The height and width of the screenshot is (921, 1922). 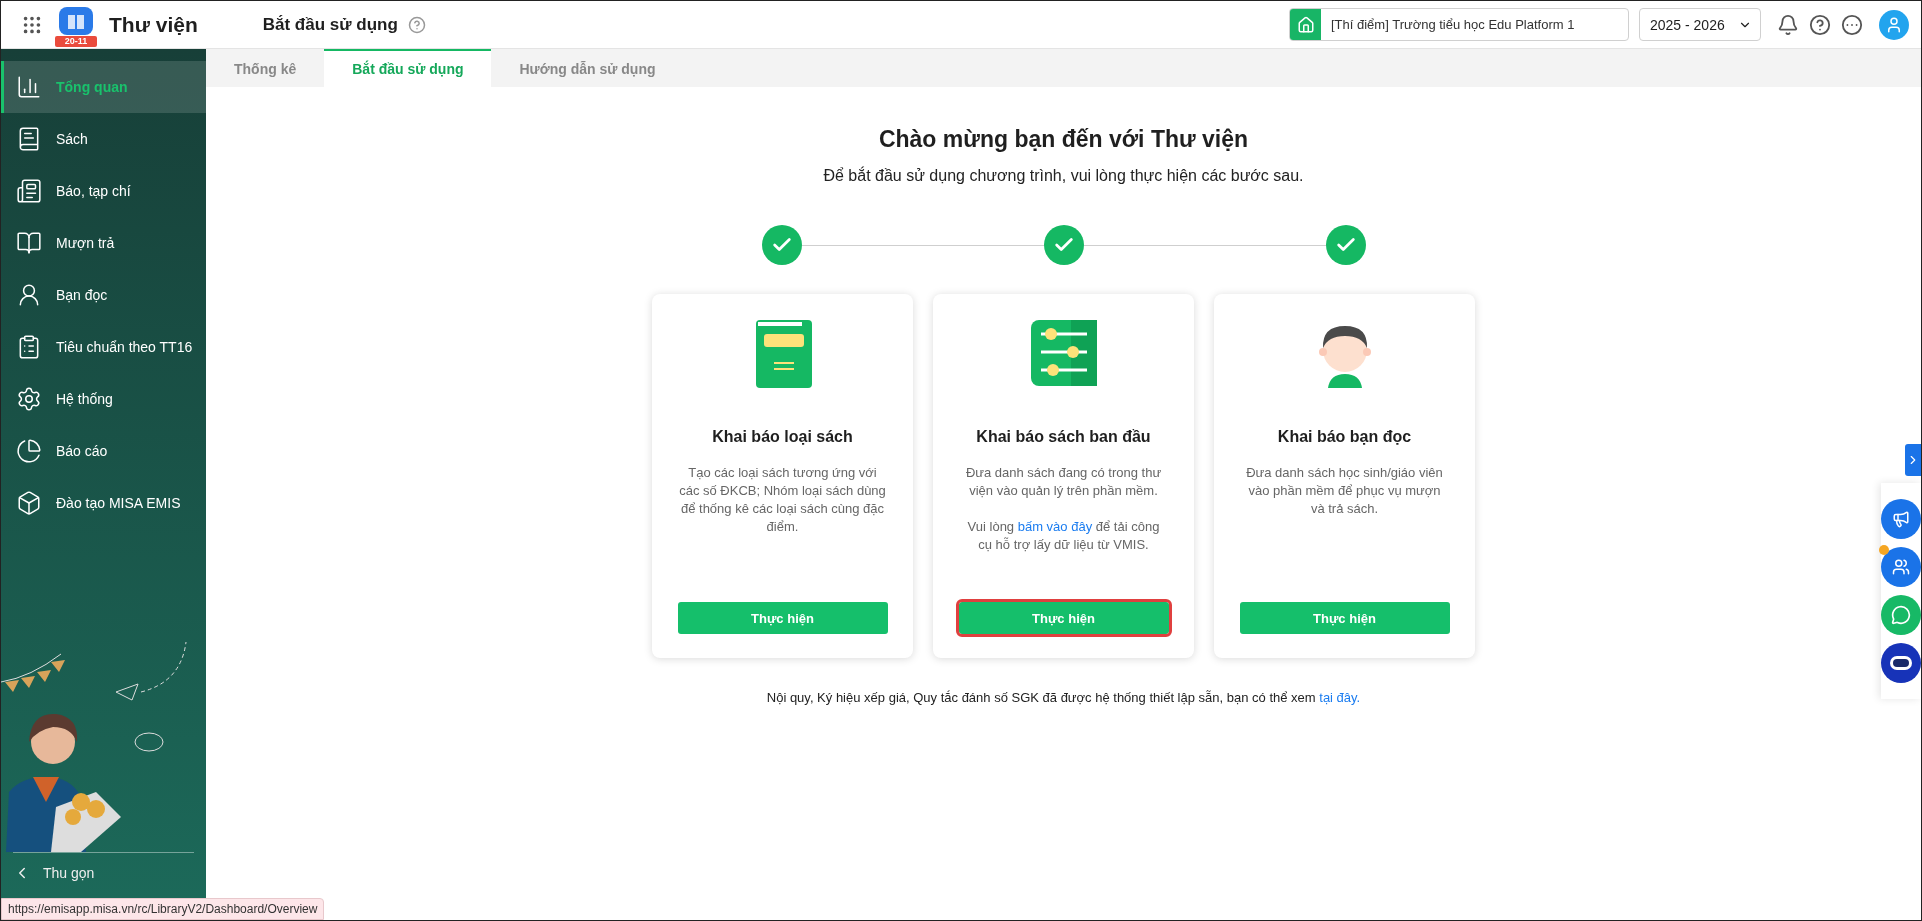 I want to click on chart-icon, so click(x=29, y=87).